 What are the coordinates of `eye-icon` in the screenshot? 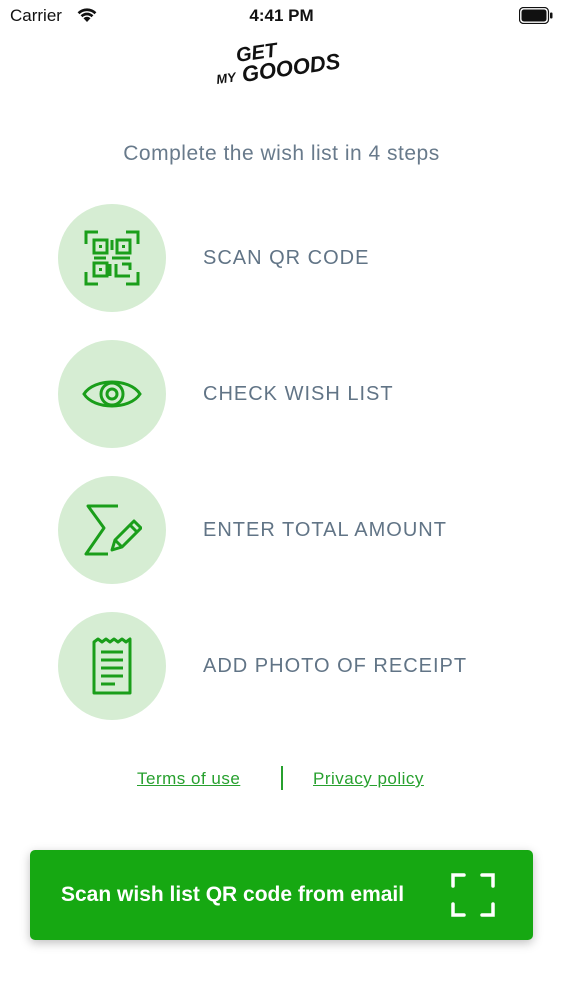 It's located at (112, 394).